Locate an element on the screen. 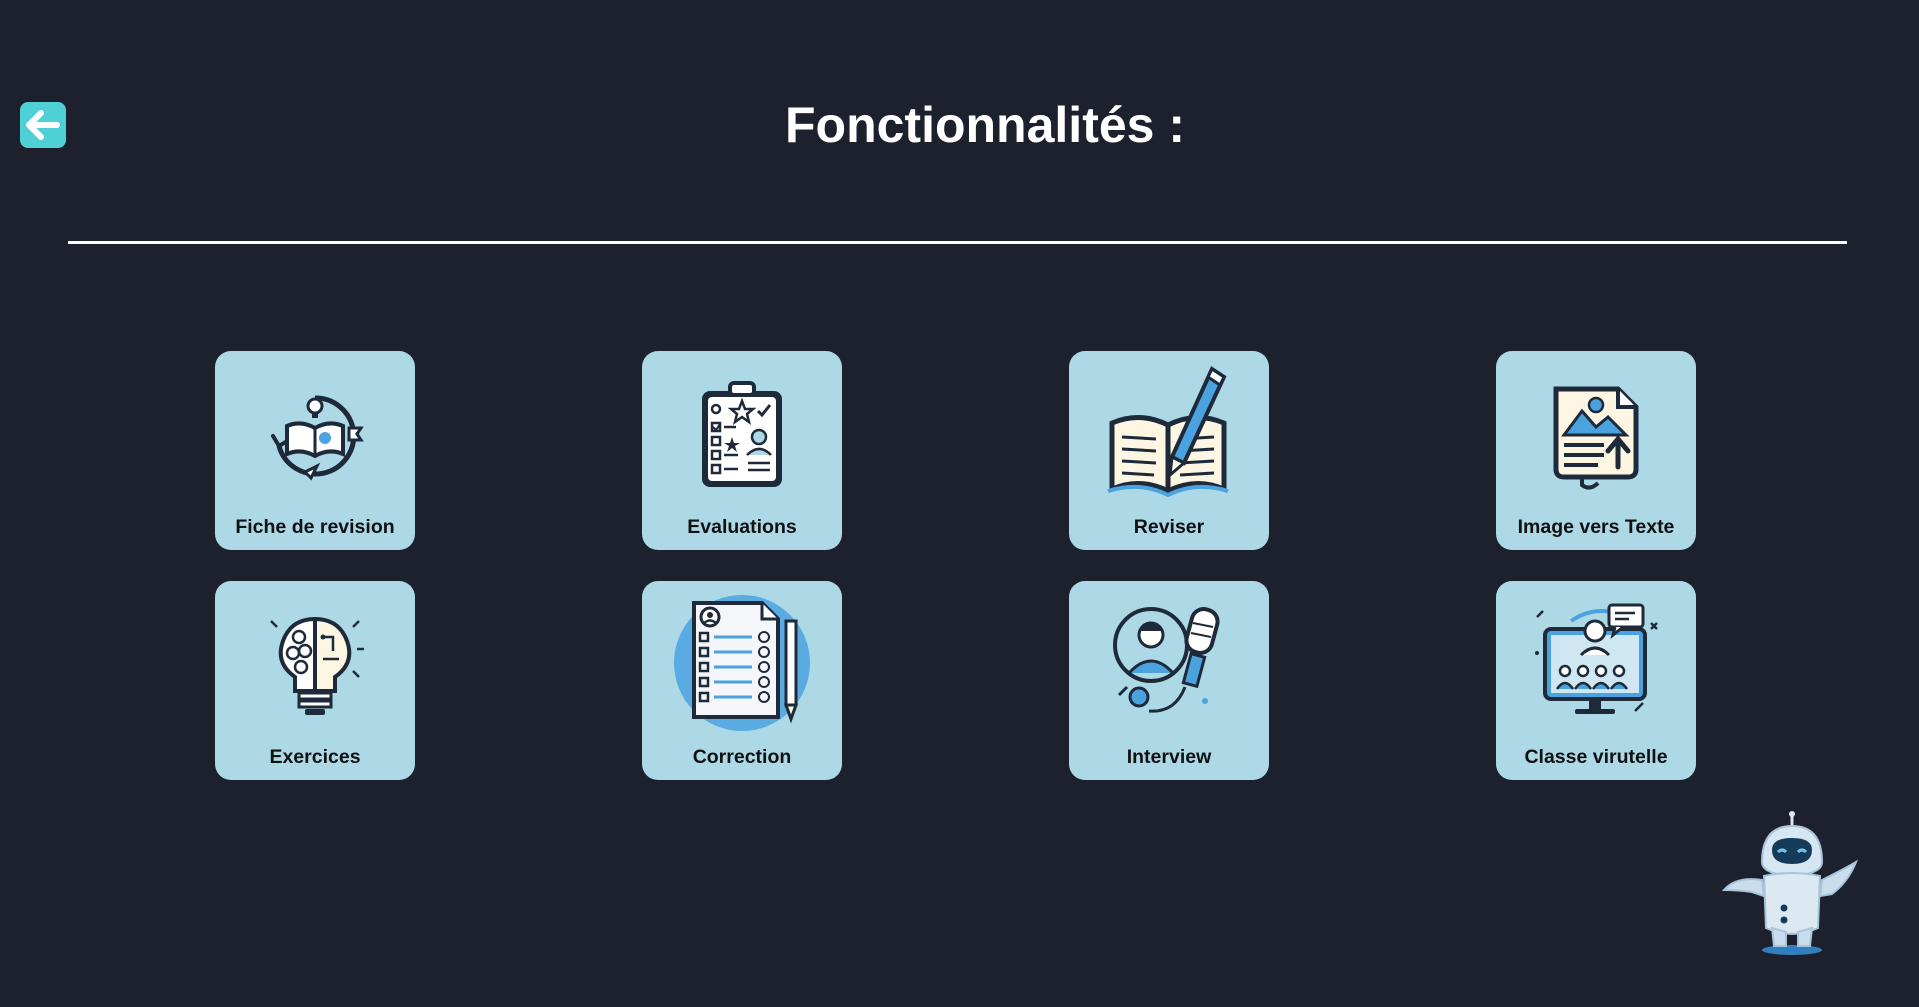 The width and height of the screenshot is (1919, 1007). feature-card-exercices: Exercices is located at coordinates (315, 680).